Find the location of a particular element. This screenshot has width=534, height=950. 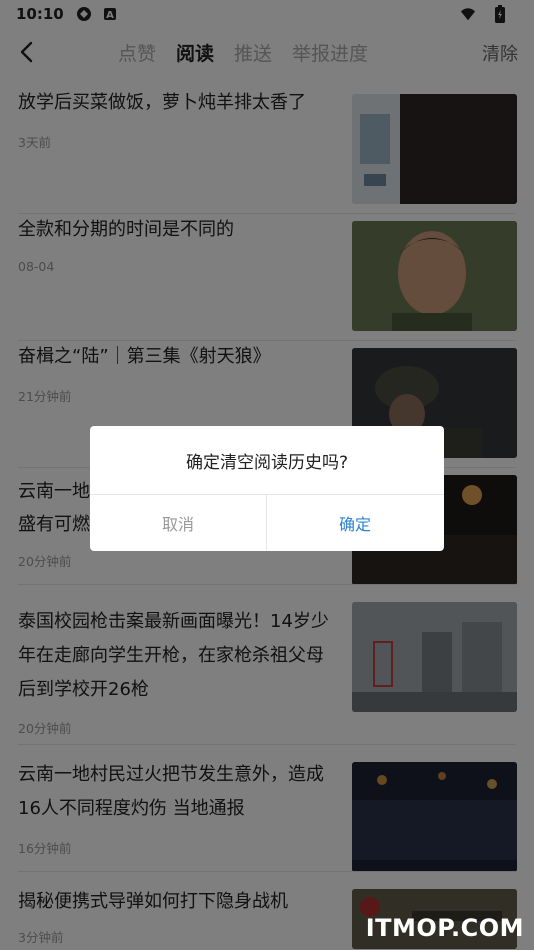

confirm-button: 确定 is located at coordinates (355, 523).